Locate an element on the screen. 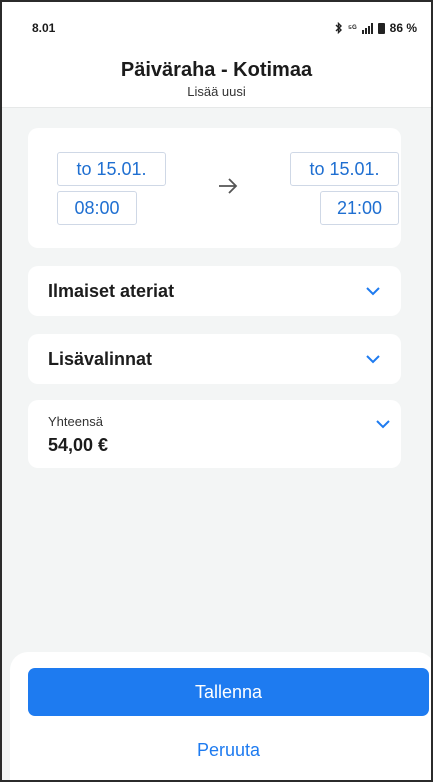  status-icons: ⁵ᴳ 86 % is located at coordinates (376, 28).